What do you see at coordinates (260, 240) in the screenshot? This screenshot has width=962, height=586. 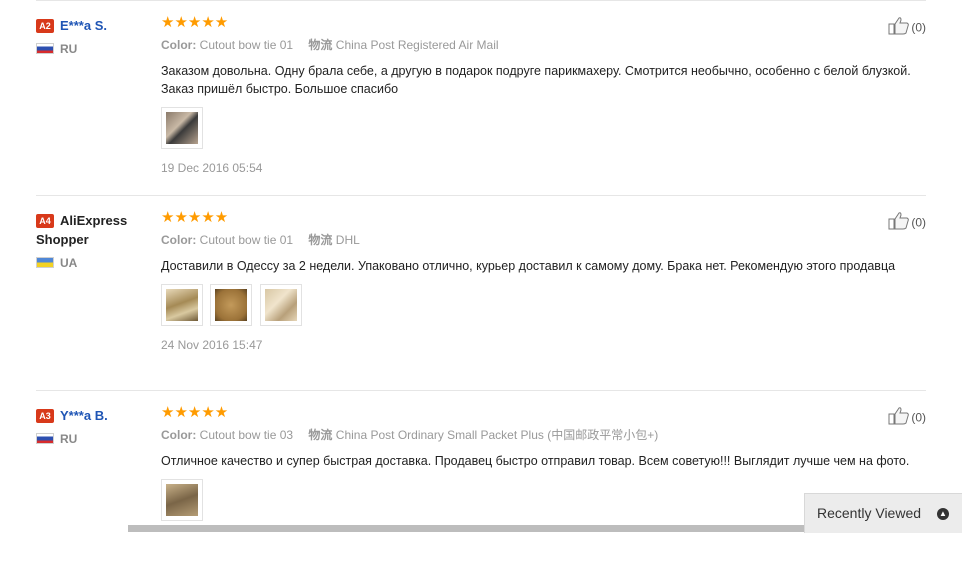 I see `order-info: Color: Cutout bow tie 01 物流 DHL` at bounding box center [260, 240].